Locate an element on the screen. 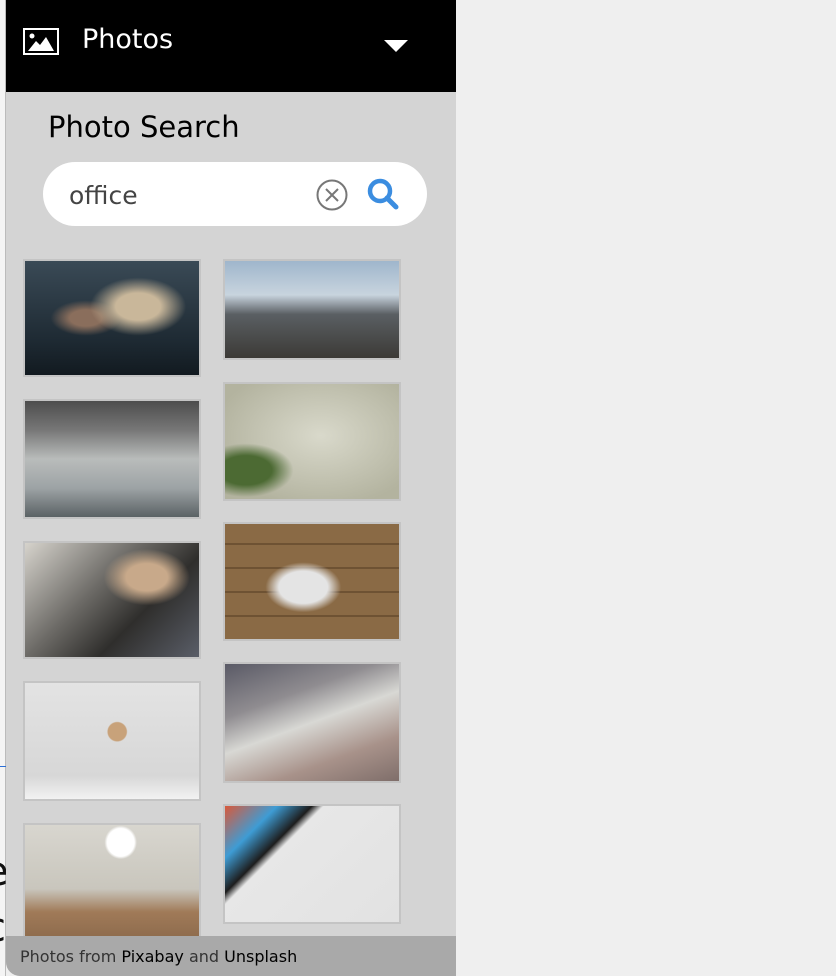 This screenshot has width=836, height=976. search-icon is located at coordinates (383, 194).